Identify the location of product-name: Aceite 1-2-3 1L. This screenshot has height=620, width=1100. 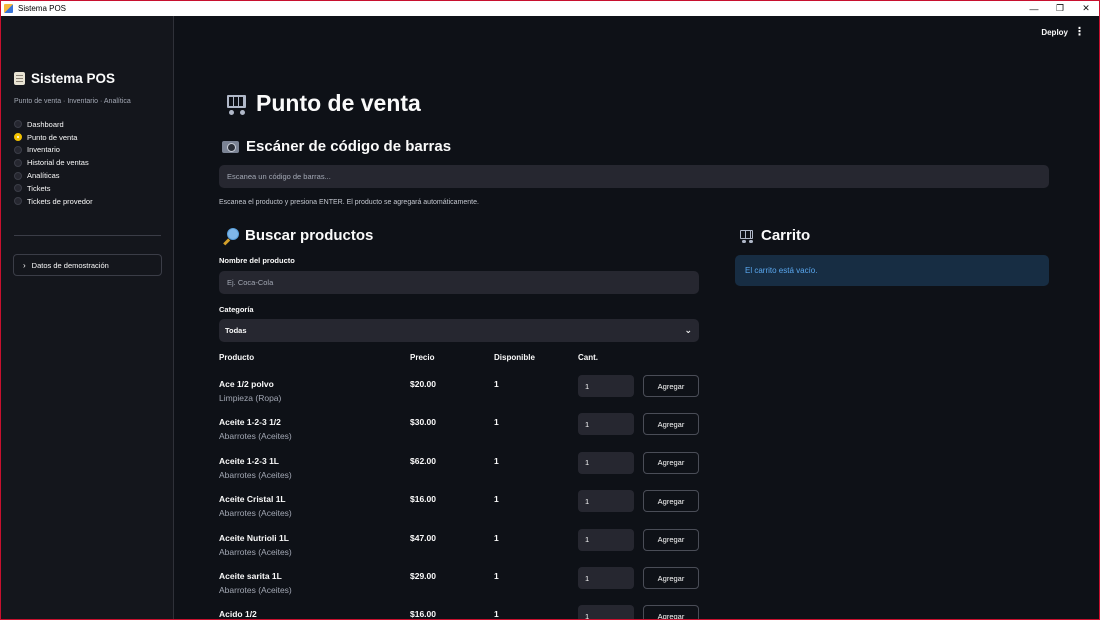
(249, 460).